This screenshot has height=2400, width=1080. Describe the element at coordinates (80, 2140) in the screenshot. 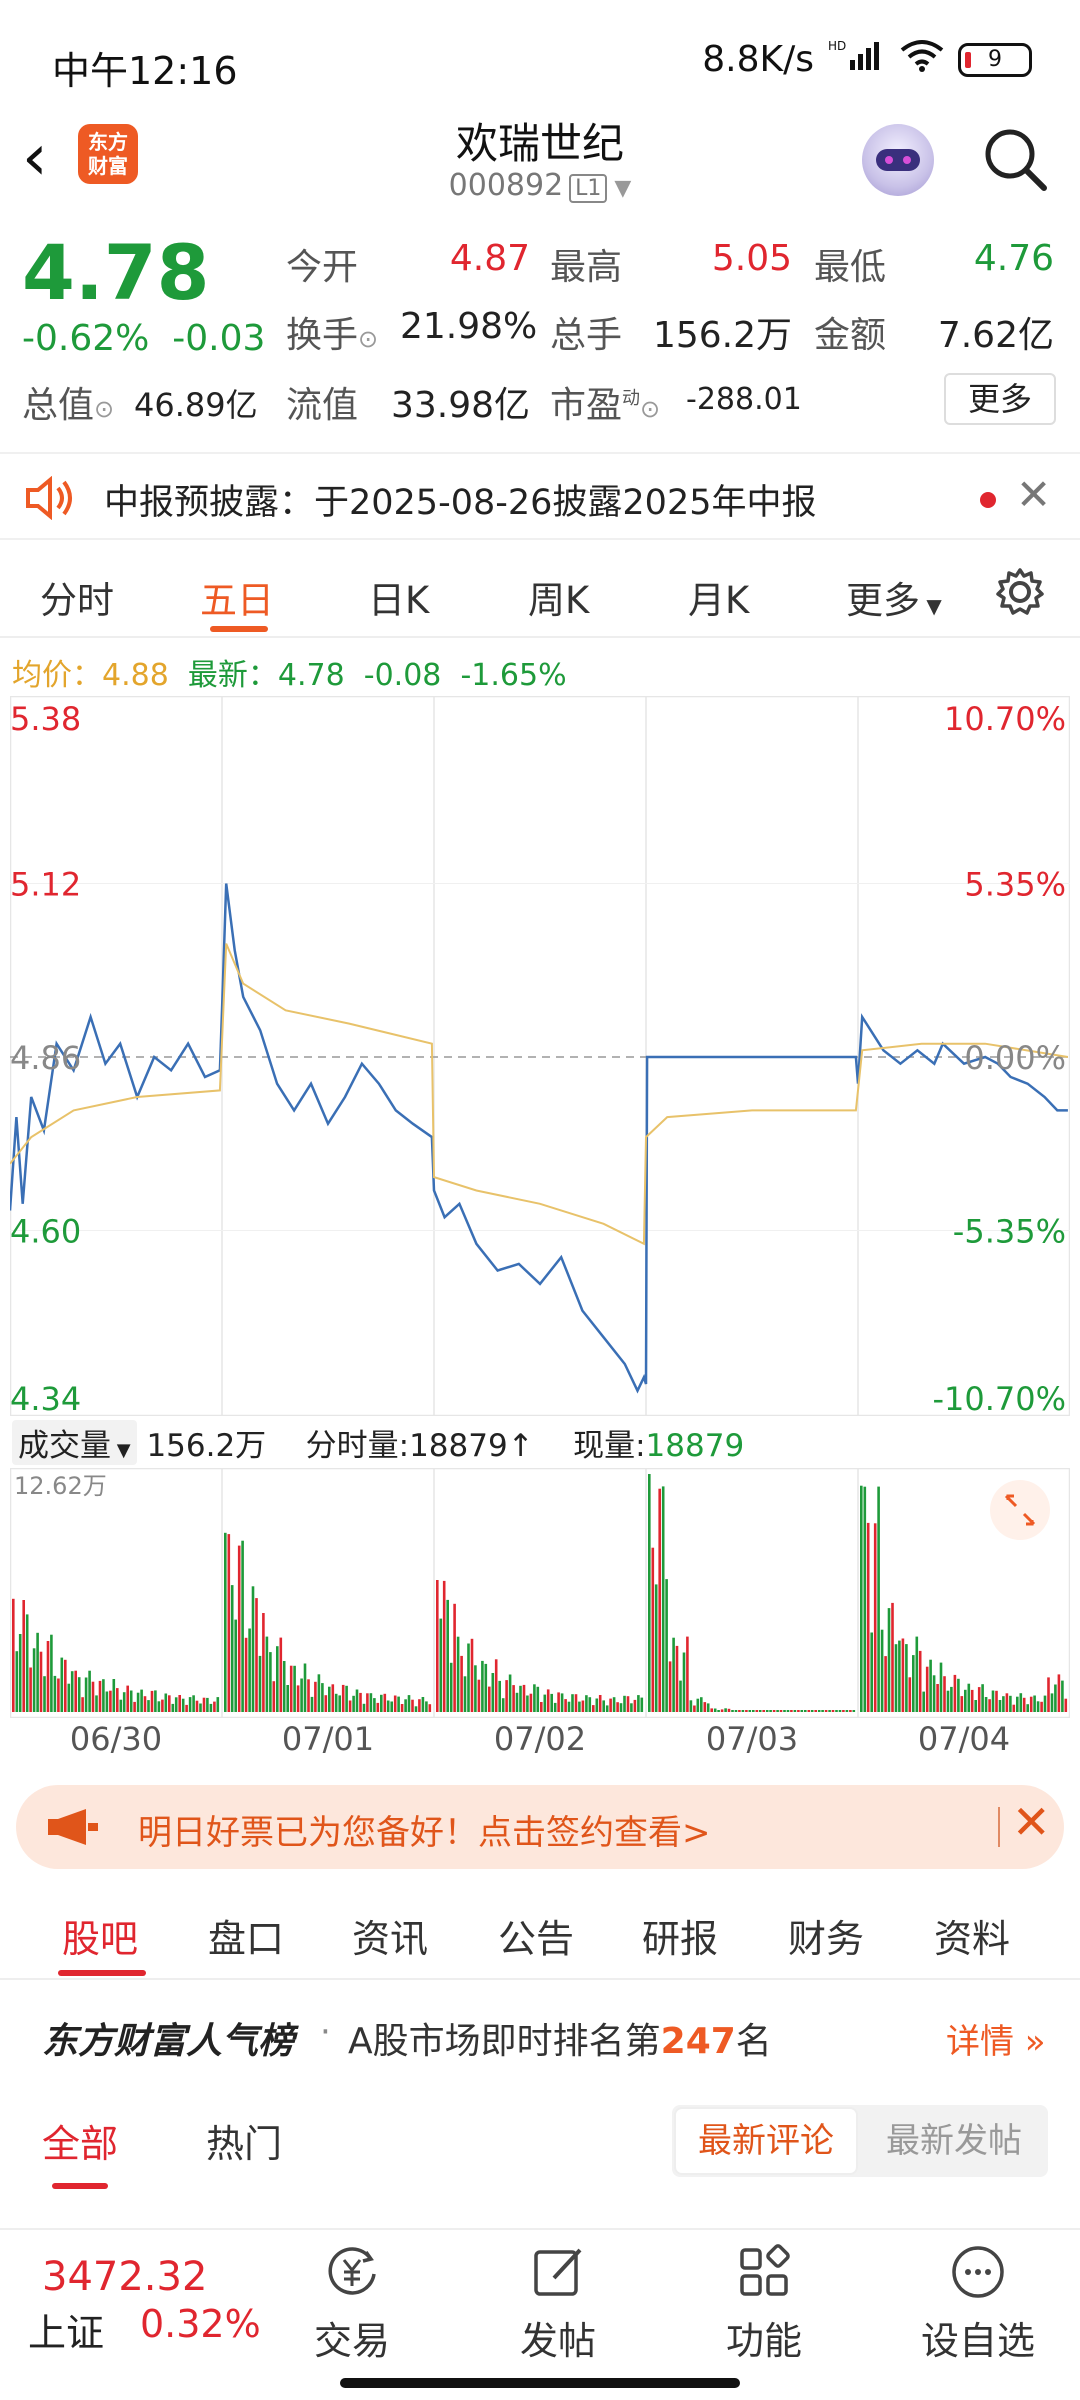

I see `tab-all: 全部` at that location.